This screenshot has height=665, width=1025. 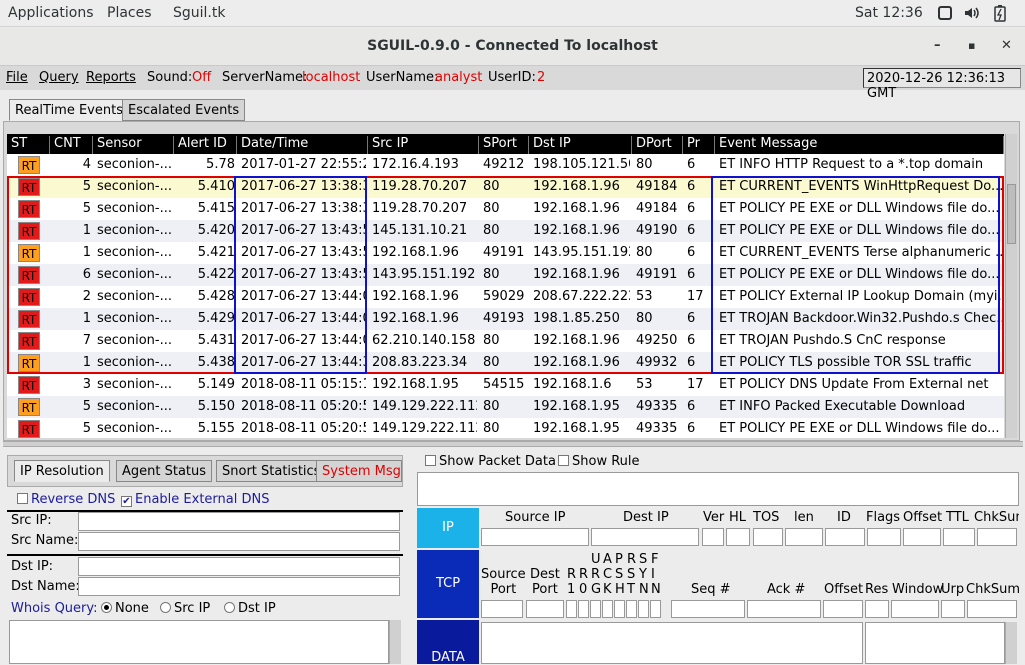 I want to click on column-header: Date/Time, so click(x=302, y=145).